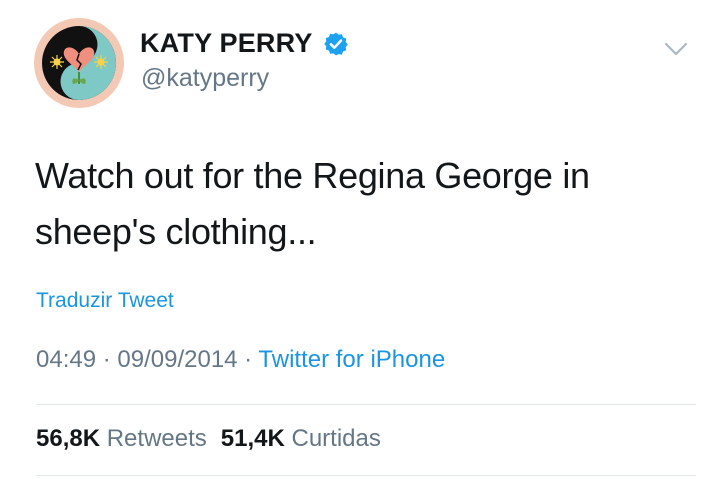 The width and height of the screenshot is (720, 479). Describe the element at coordinates (336, 438) in the screenshot. I see `likes-label: Curtidas` at that location.